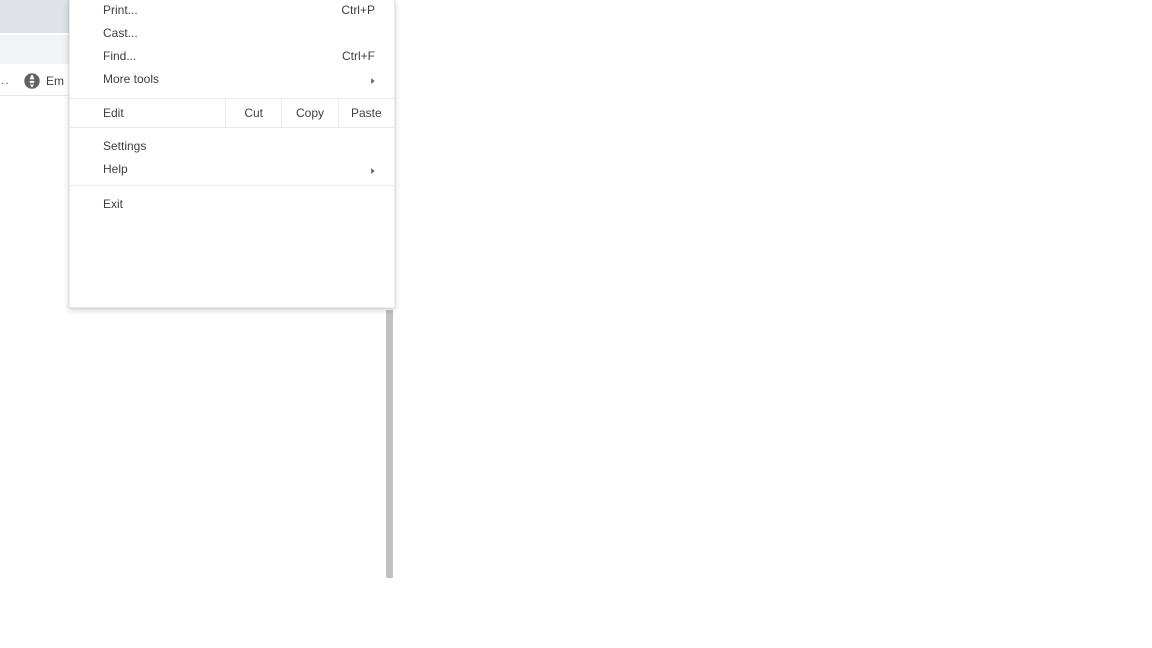 The height and width of the screenshot is (648, 1152). I want to click on edit-cut-button: Cut, so click(253, 113).